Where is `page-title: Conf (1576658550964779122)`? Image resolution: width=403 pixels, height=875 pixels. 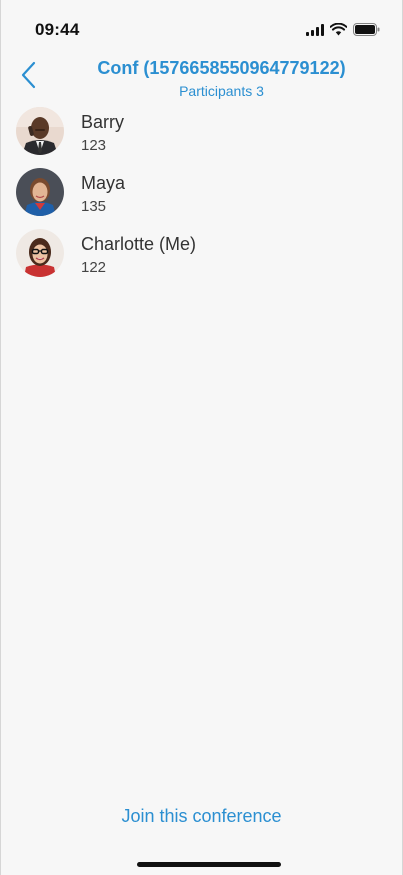
page-title: Conf (1576658550964779122) is located at coordinates (221, 68).